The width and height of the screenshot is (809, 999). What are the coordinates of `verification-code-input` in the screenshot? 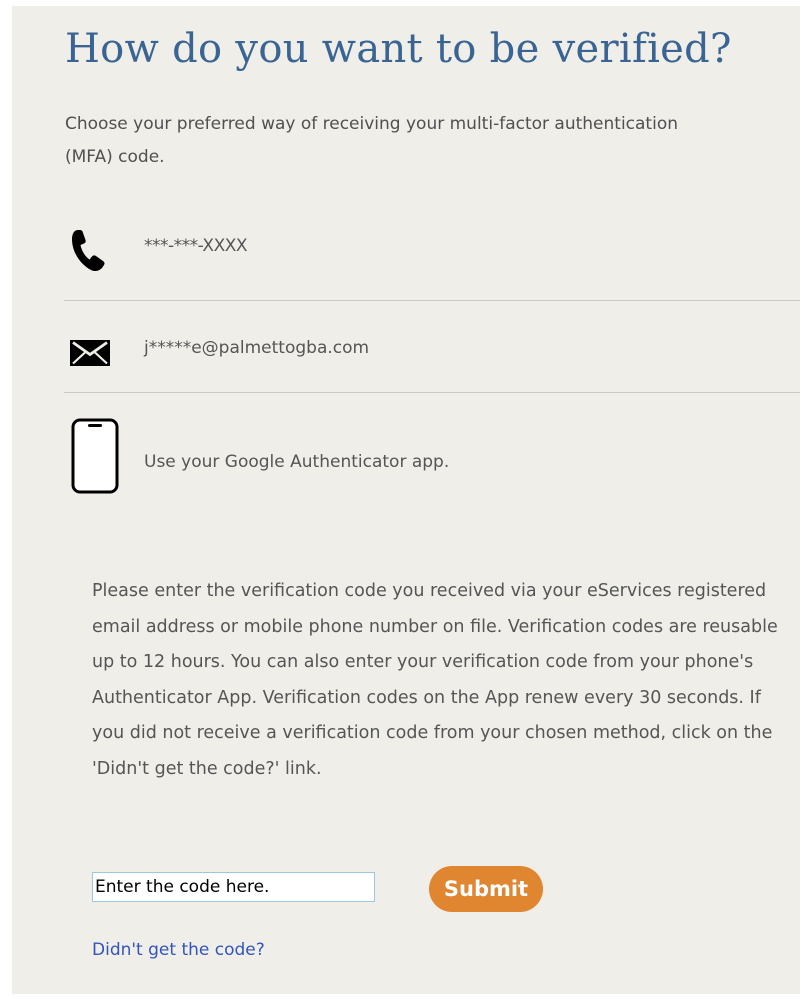 It's located at (233, 887).